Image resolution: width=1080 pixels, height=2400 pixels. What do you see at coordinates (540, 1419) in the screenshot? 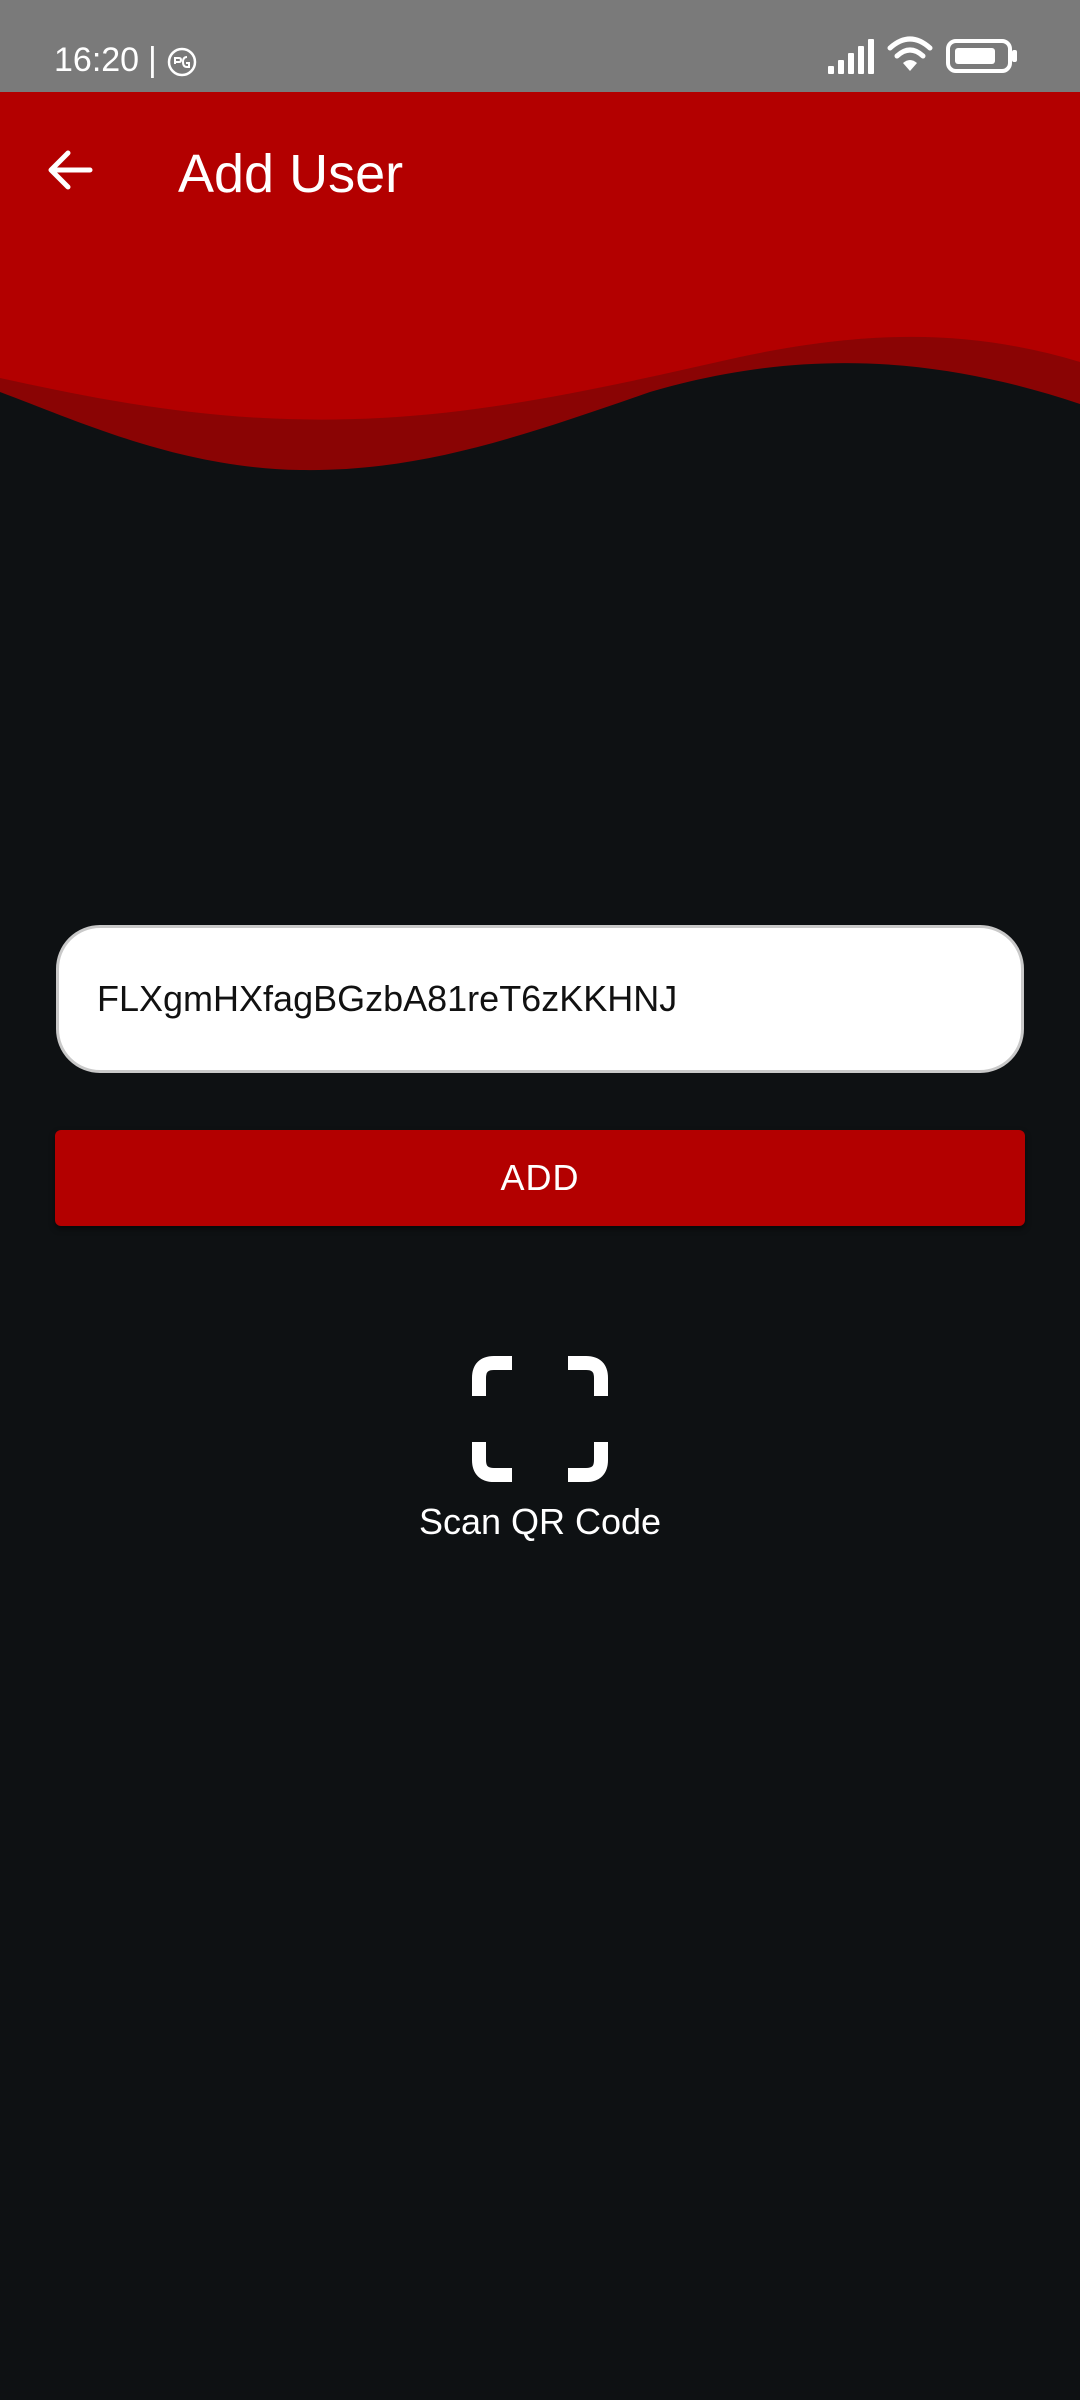
I see `scan-frame-icon` at bounding box center [540, 1419].